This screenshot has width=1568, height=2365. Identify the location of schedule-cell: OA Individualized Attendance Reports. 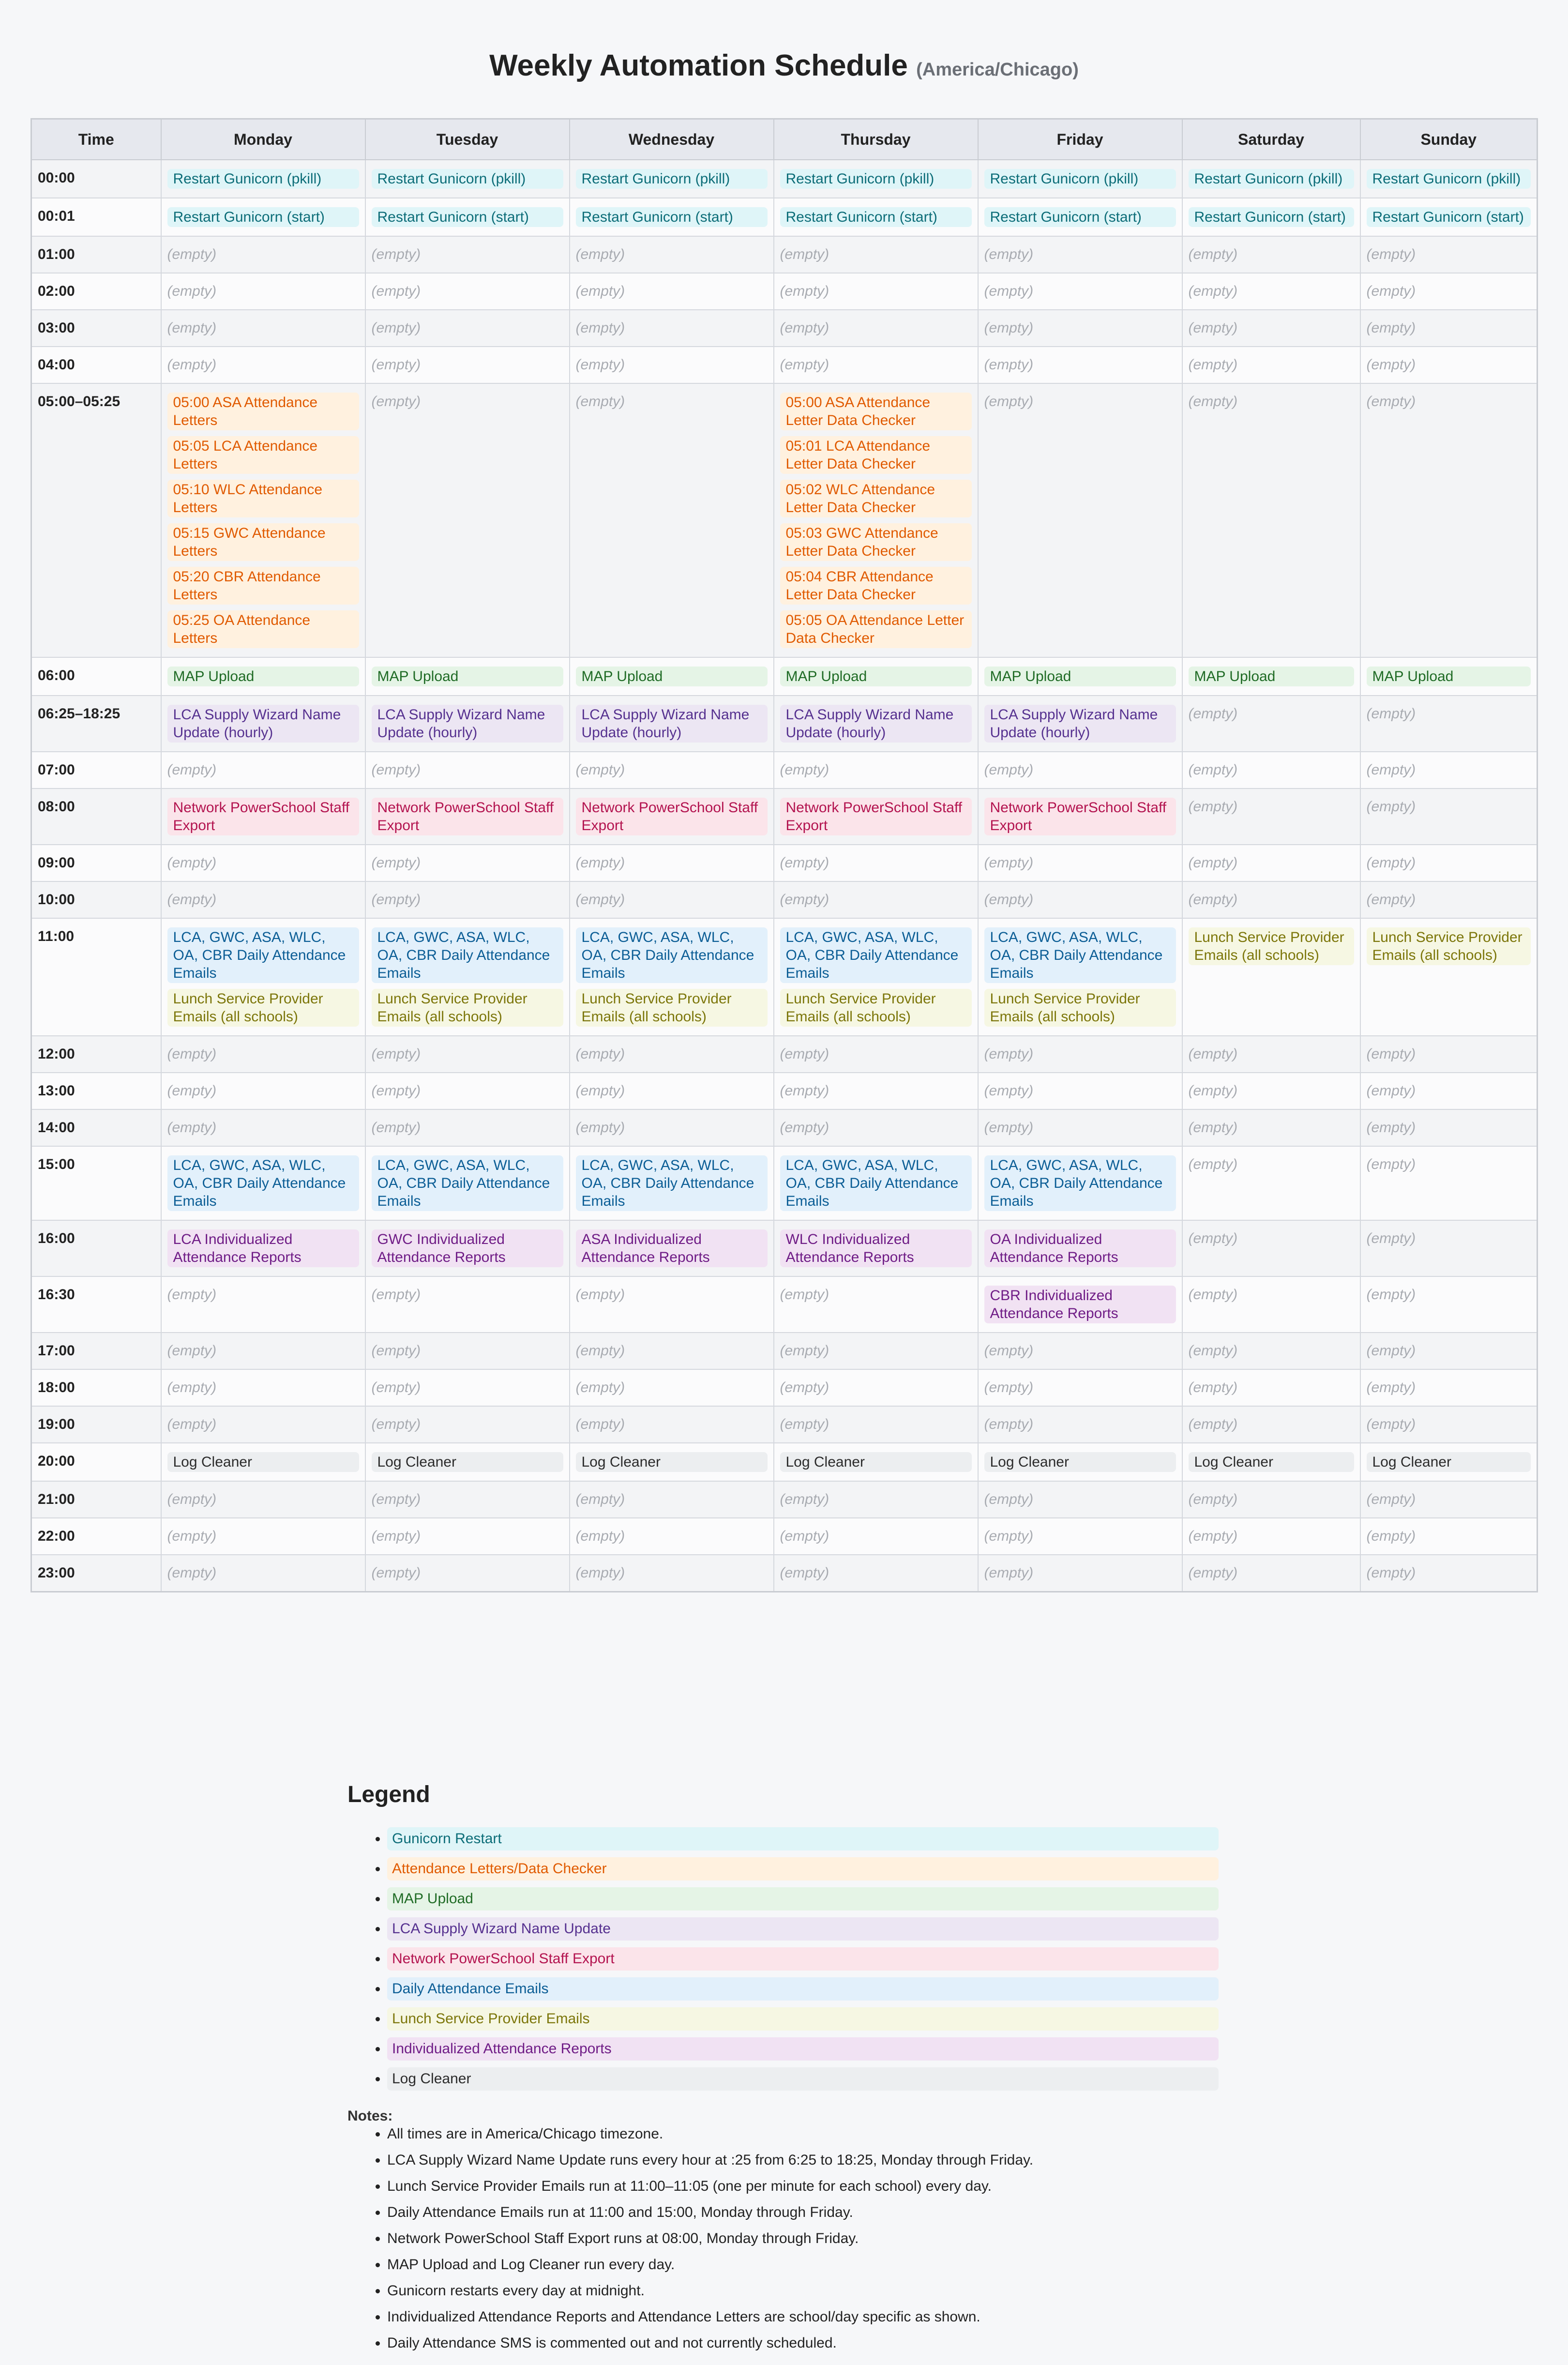
(1080, 1248).